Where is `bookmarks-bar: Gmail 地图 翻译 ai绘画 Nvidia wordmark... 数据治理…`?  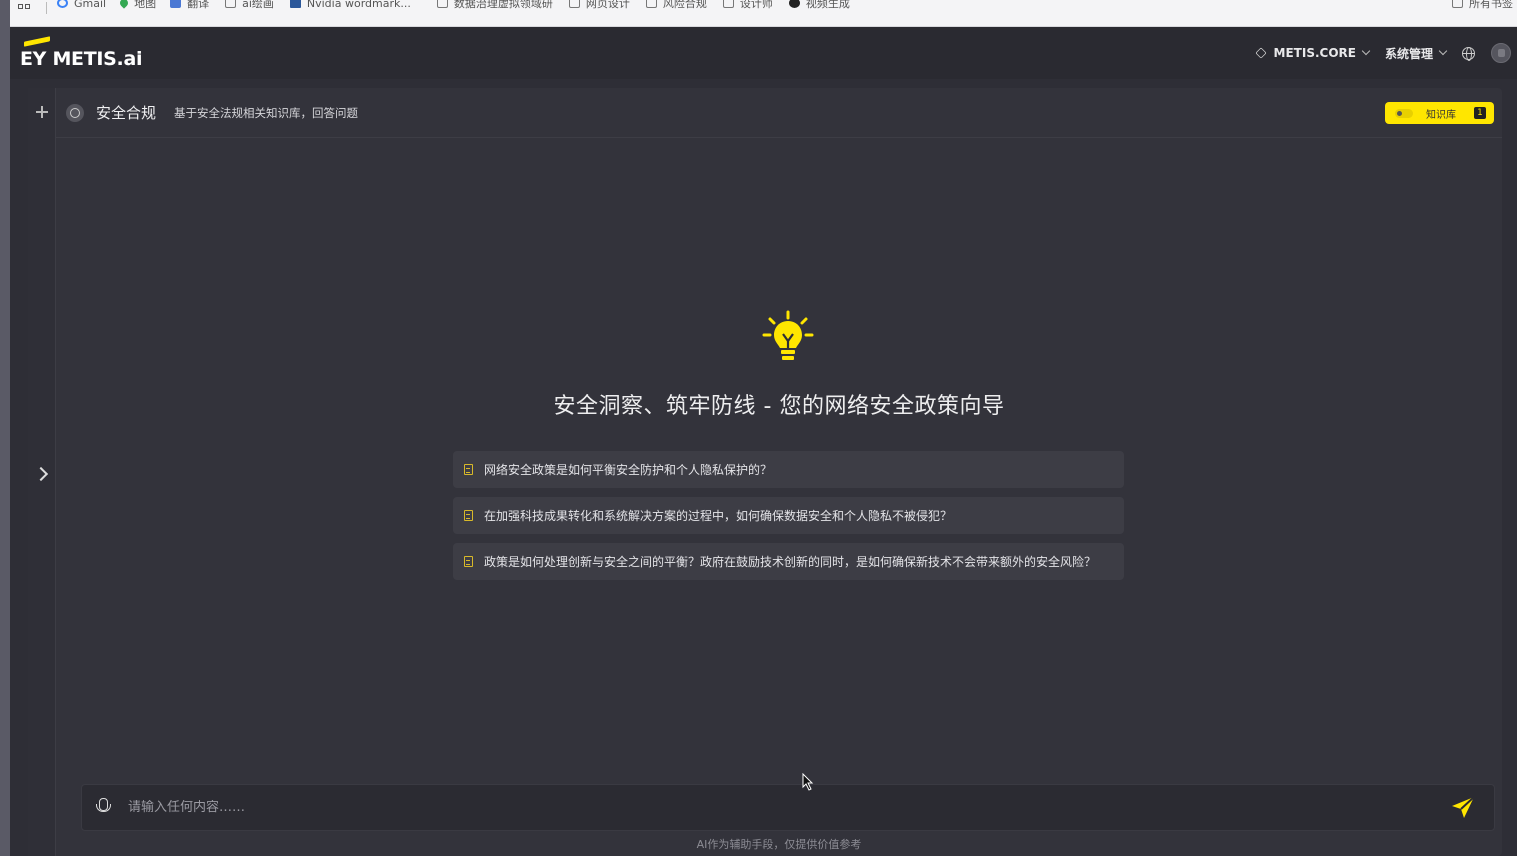 bookmarks-bar: Gmail 地图 翻译 ai绘画 Nvidia wordmark... 数据治理… is located at coordinates (763, 13).